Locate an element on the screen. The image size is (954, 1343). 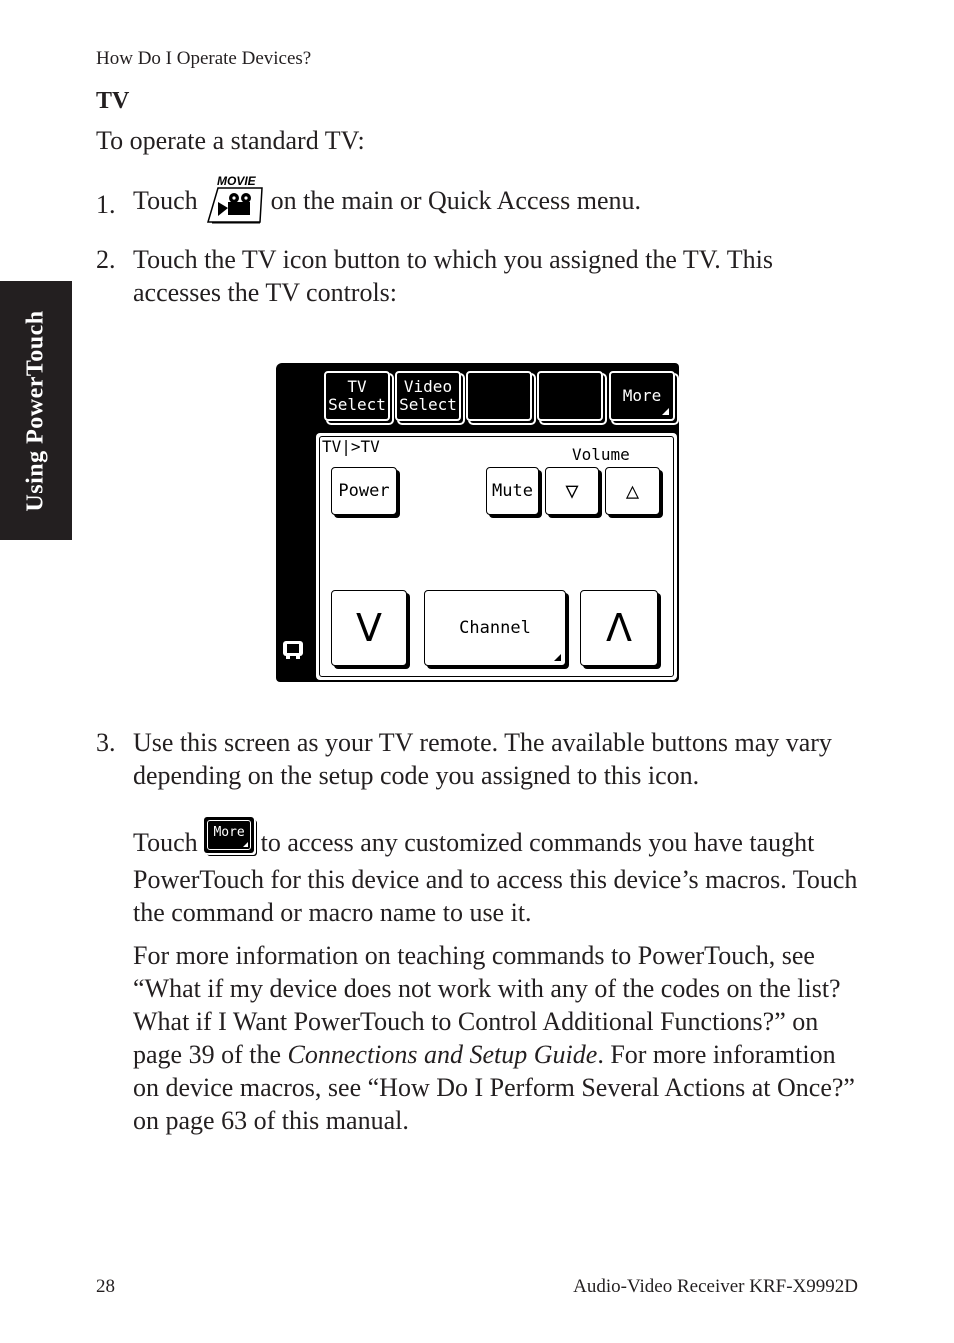
side-tab: Using PowerTouch is located at coordinates (36, 410).